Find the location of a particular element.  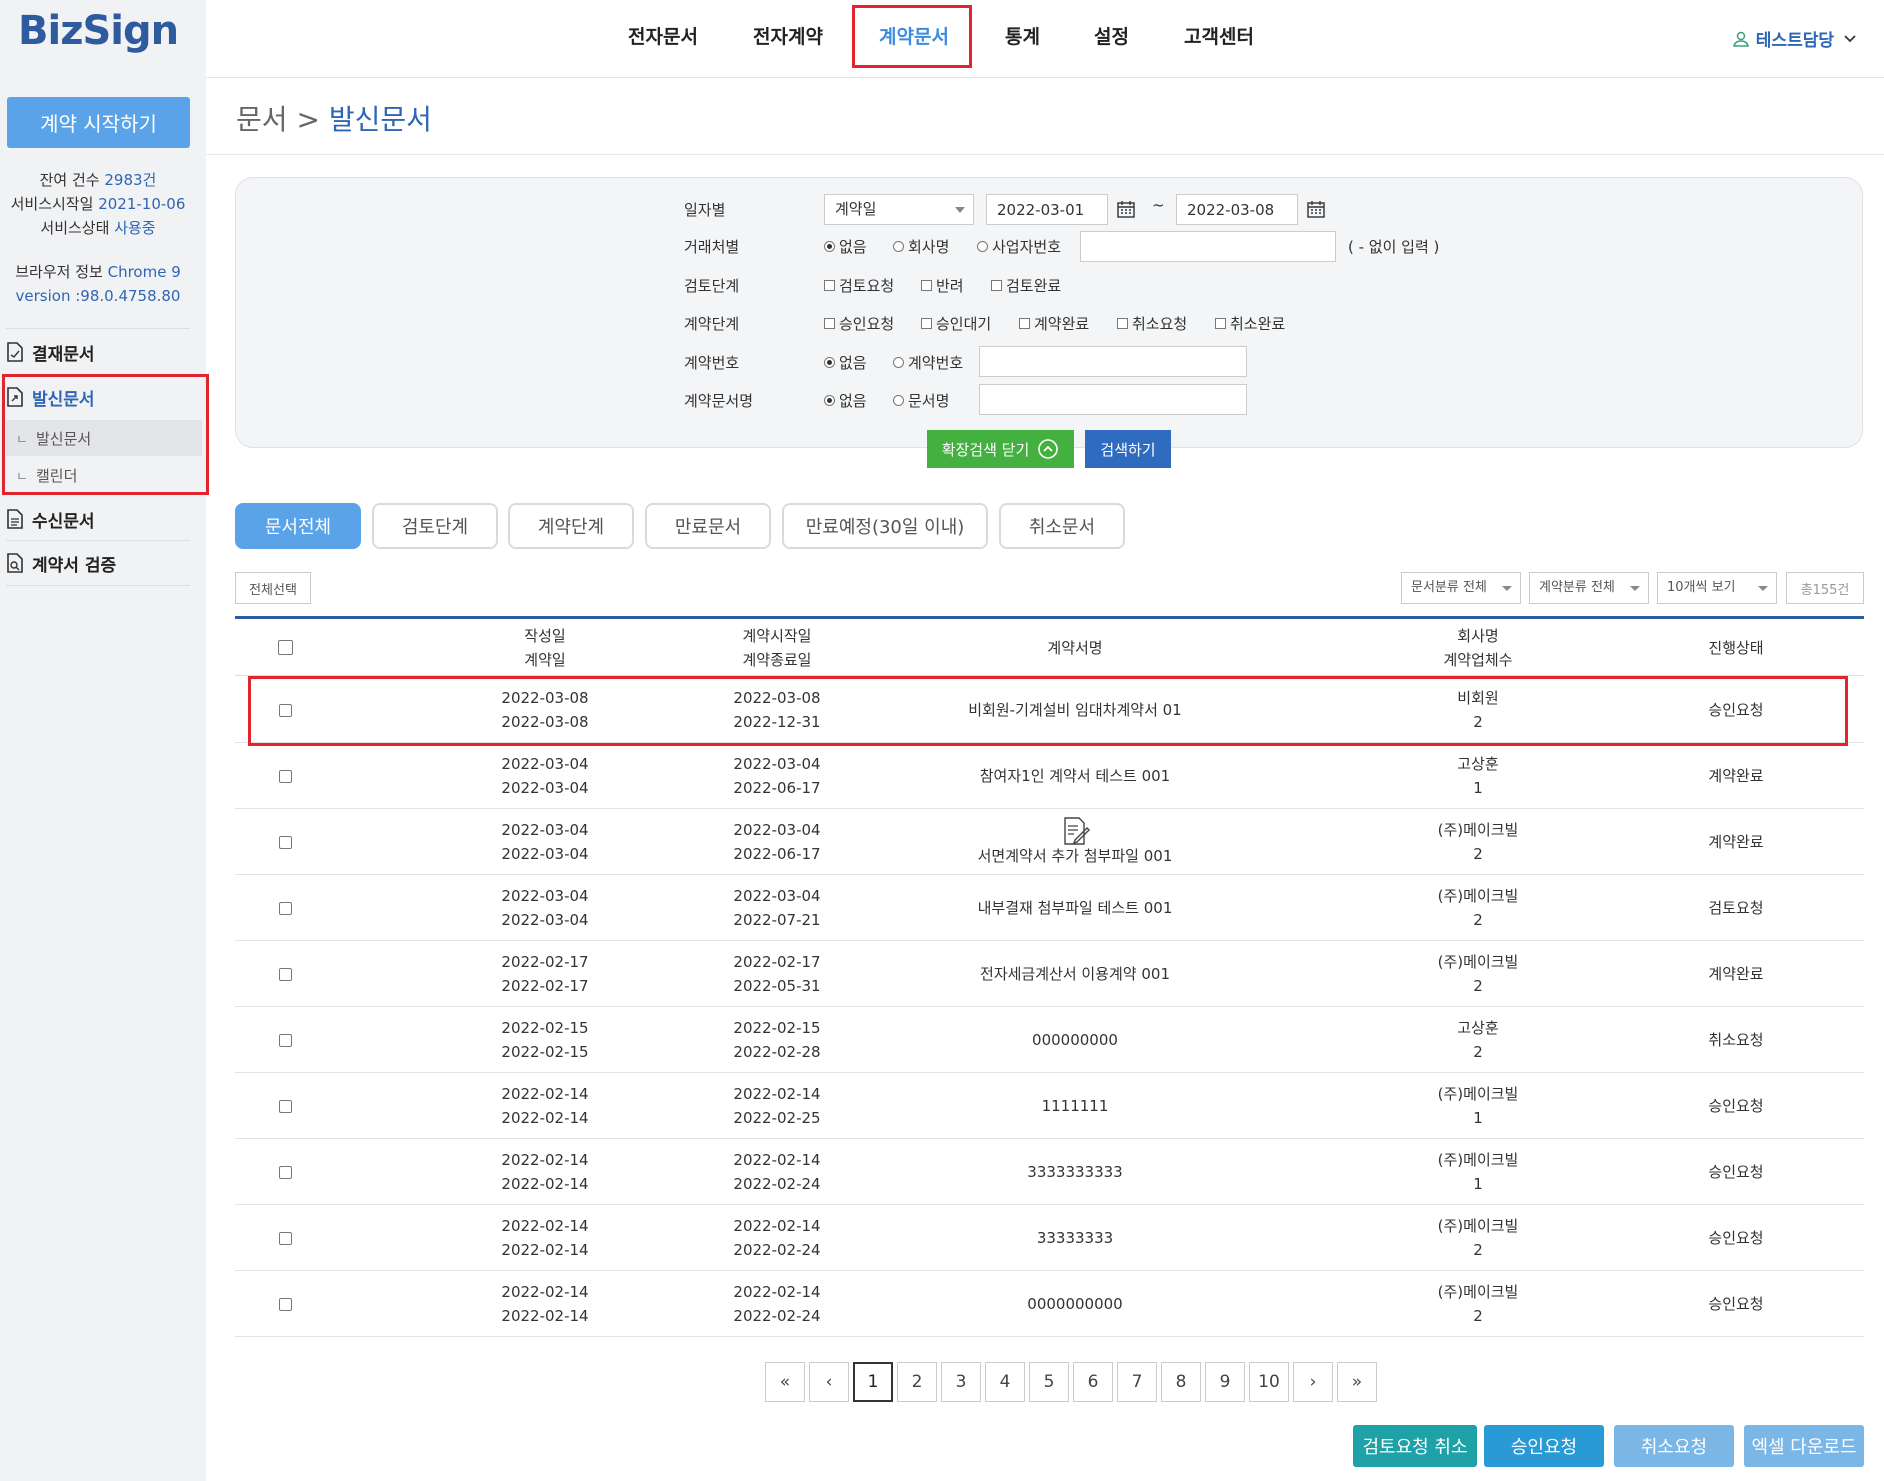

contract-name: 전자세금계산서 이용계약 001 is located at coordinates (1075, 974).